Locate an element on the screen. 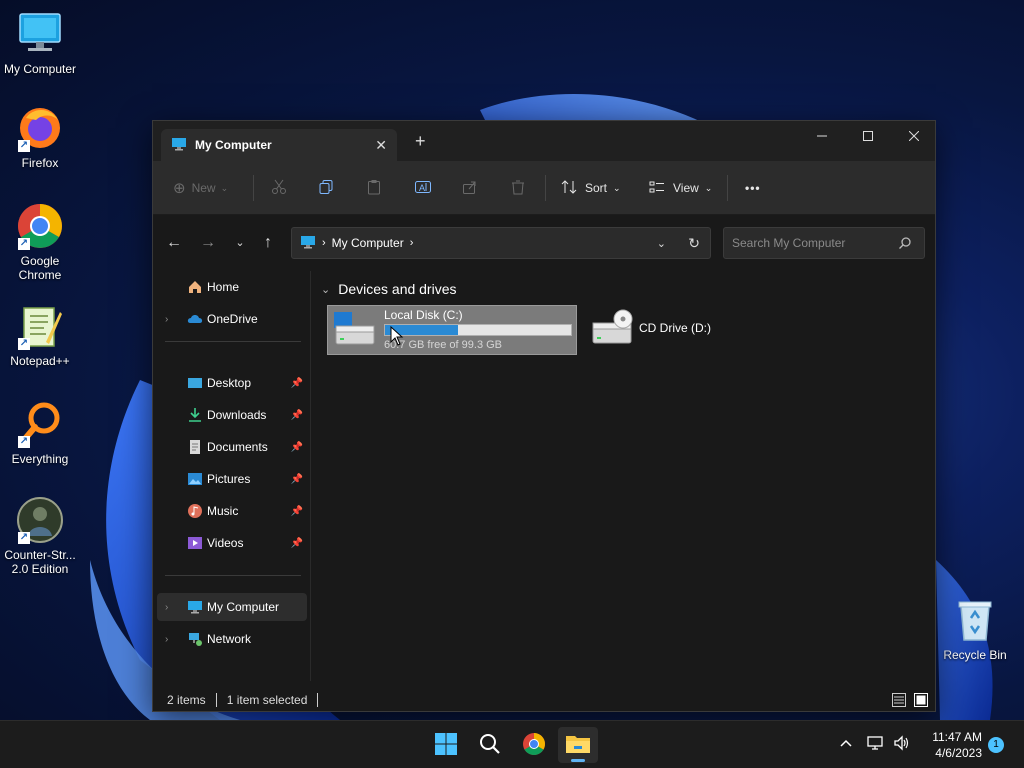 Image resolution: width=1024 pixels, height=768 pixels. address-bar: › My Computer › ⌄ ↻ is located at coordinates (501, 243).